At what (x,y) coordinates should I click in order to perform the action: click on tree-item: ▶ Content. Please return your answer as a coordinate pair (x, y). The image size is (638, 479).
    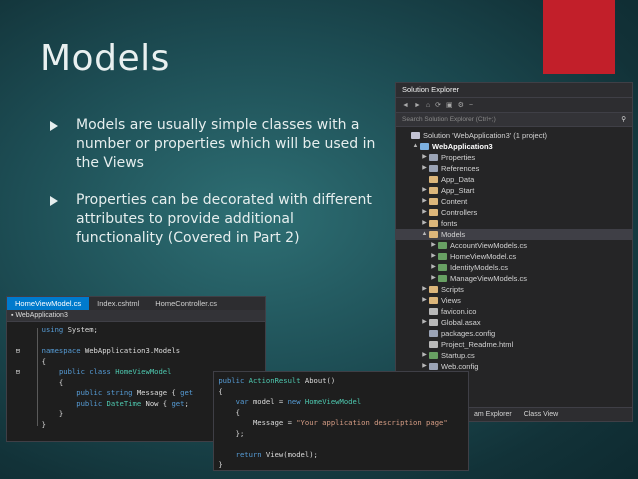
    Looking at the image, I should click on (514, 201).